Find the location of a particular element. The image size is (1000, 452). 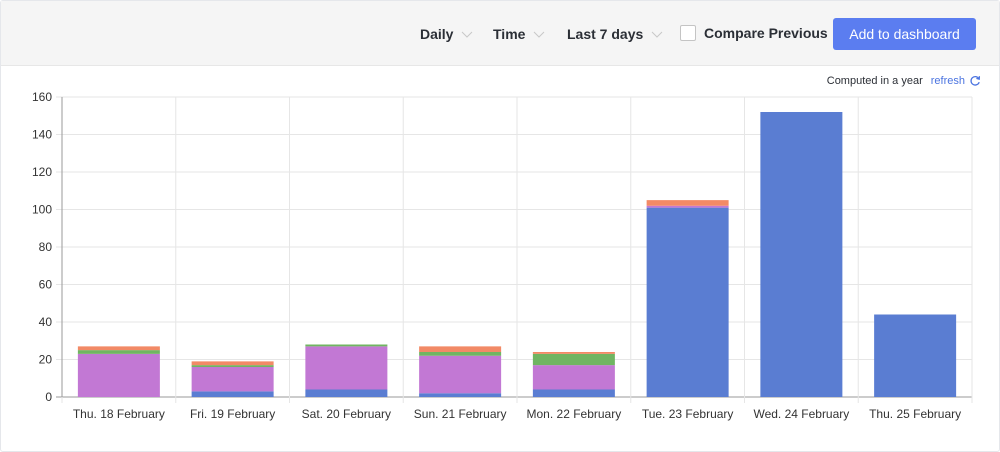

metric-dropdown: Time is located at coordinates (519, 34).